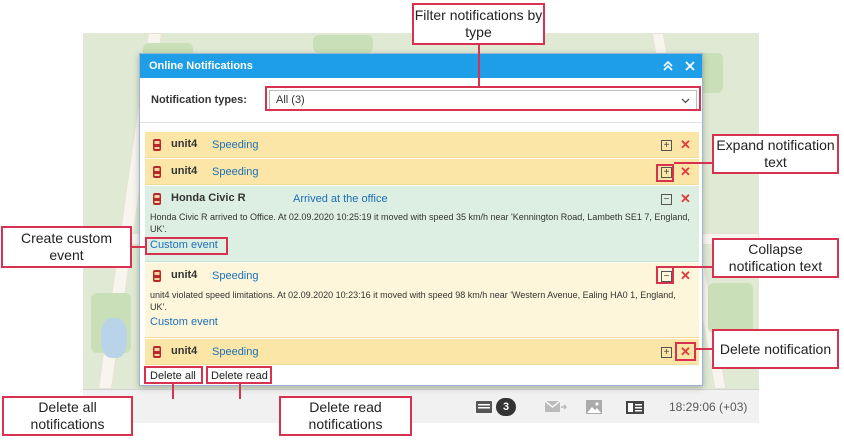 The image size is (844, 440). Describe the element at coordinates (345, 416) in the screenshot. I see `callout-delete-read: Delete read notifications` at that location.